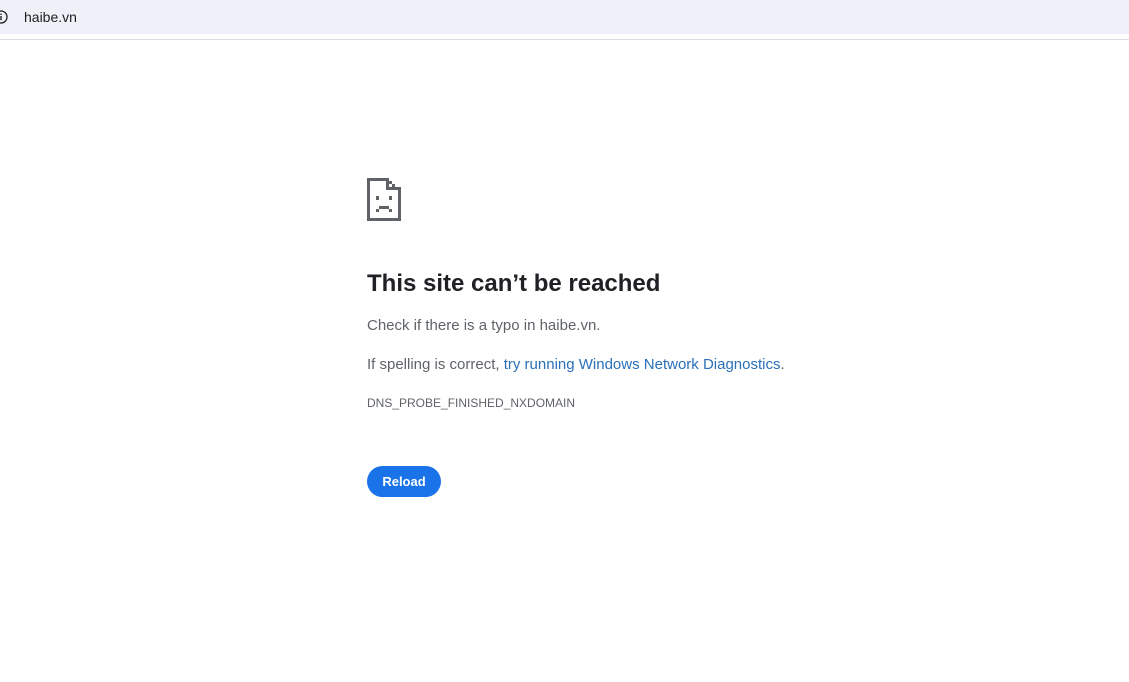 Image resolution: width=1129 pixels, height=682 pixels. What do you see at coordinates (782, 364) in the screenshot?
I see `spelling-suffix: .` at bounding box center [782, 364].